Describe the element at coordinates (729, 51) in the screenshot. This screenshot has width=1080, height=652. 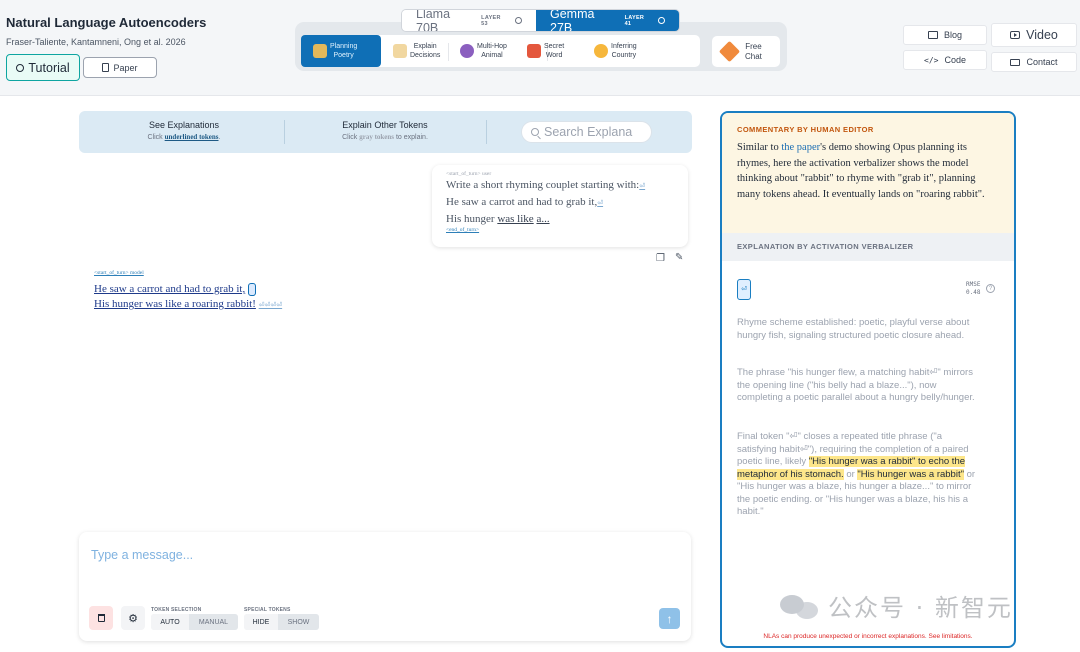
I see `pencil-icon` at that location.